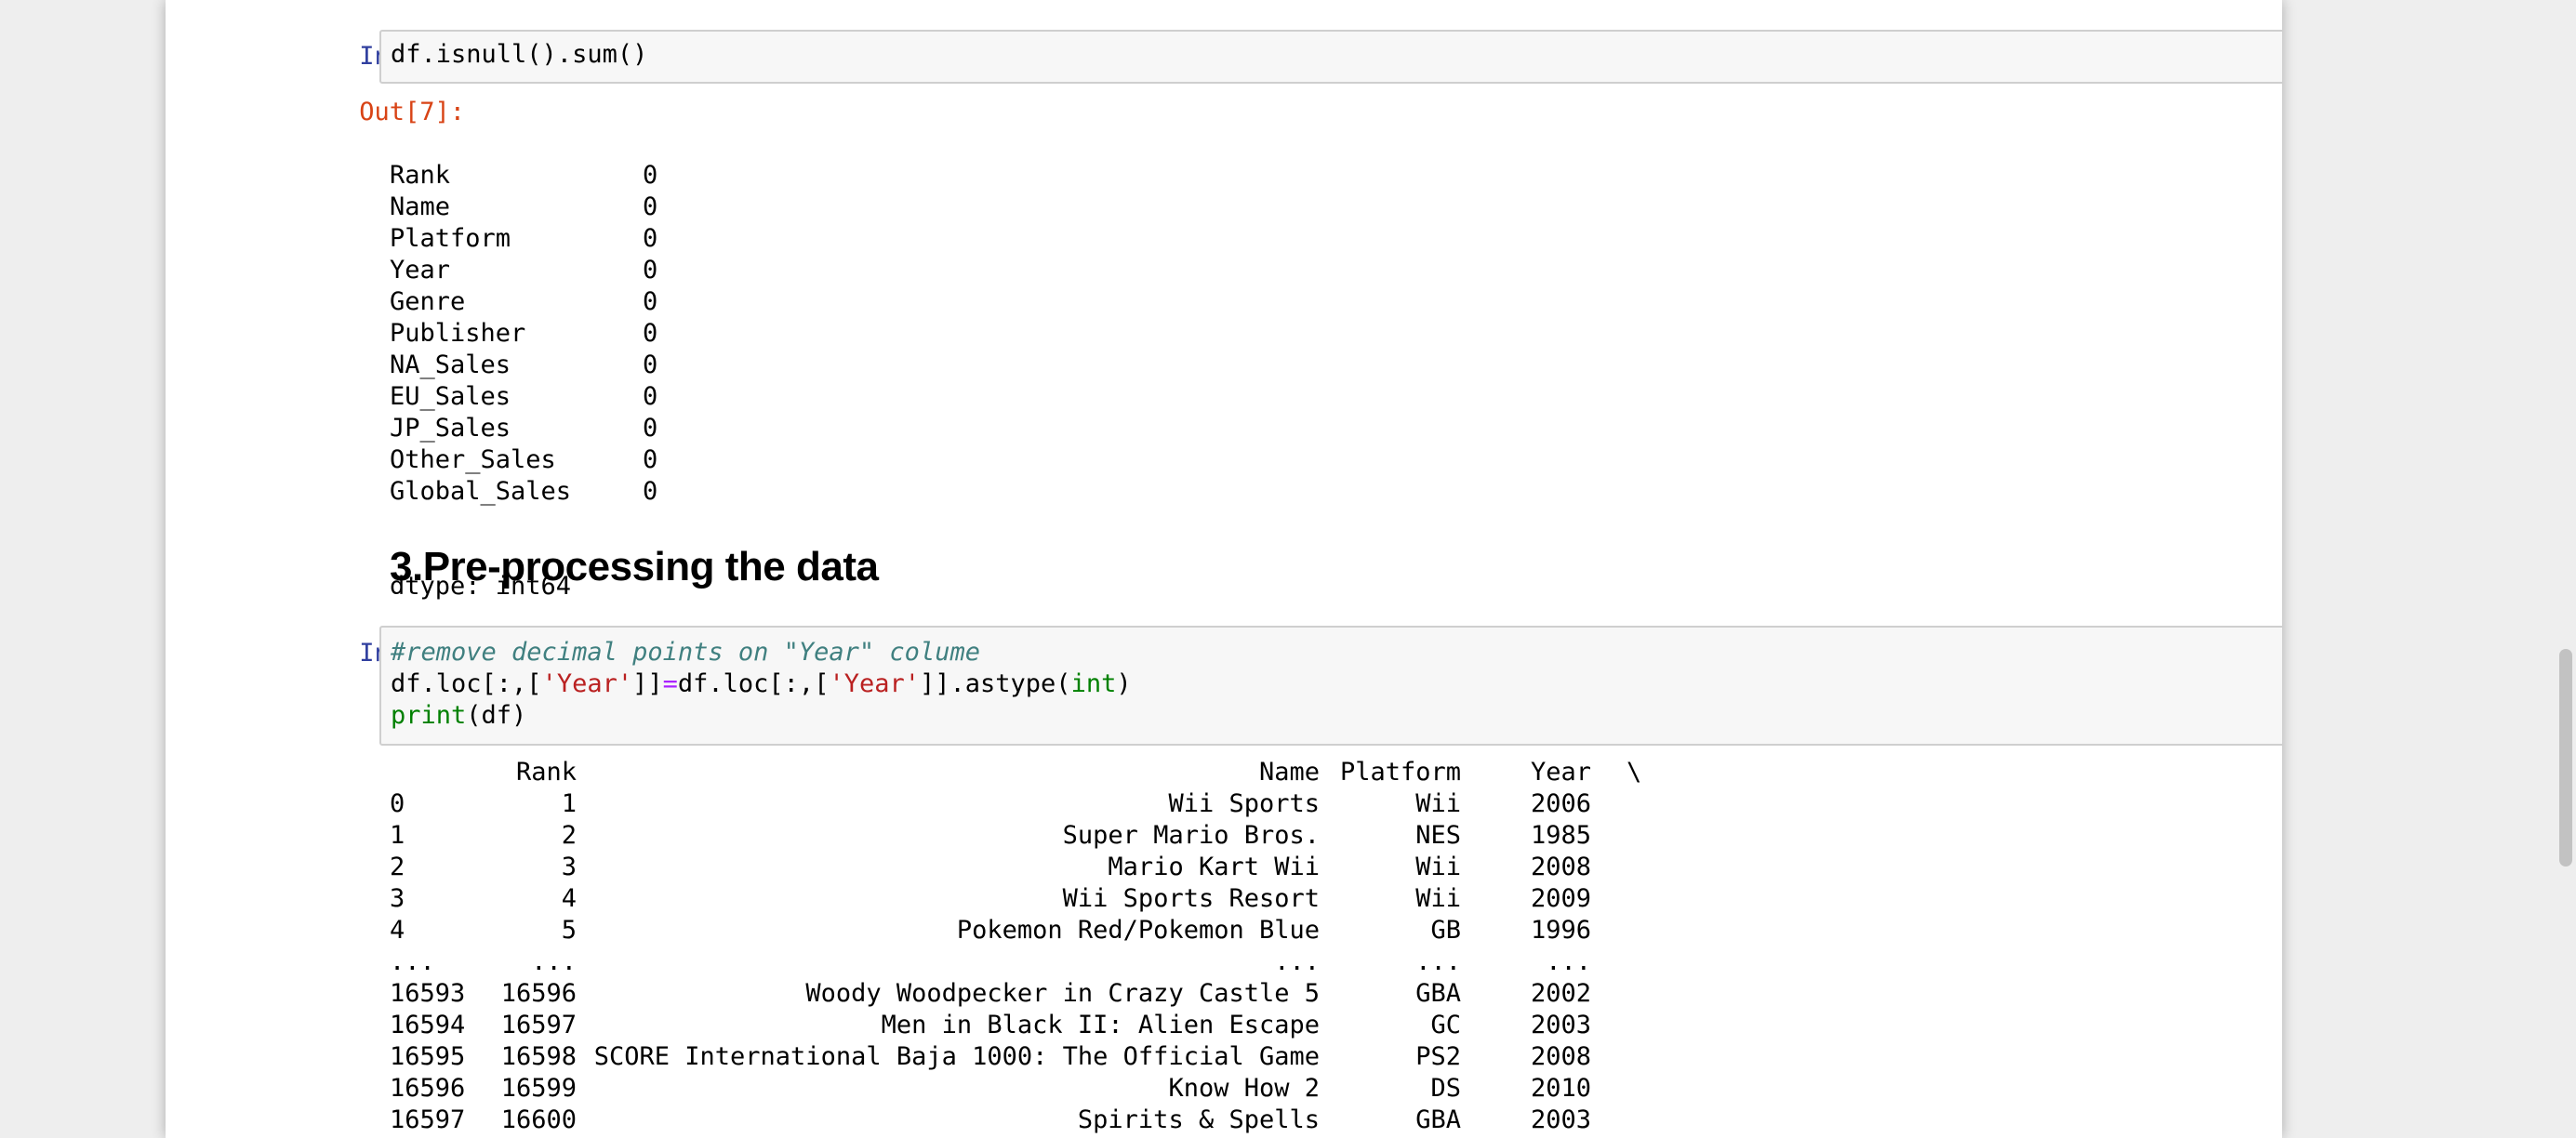 This screenshot has height=1138, width=2576. Describe the element at coordinates (1041, 899) in the screenshot. I see `dataframe-row: 3 4 Wii Sports Resort Wii 2009` at that location.